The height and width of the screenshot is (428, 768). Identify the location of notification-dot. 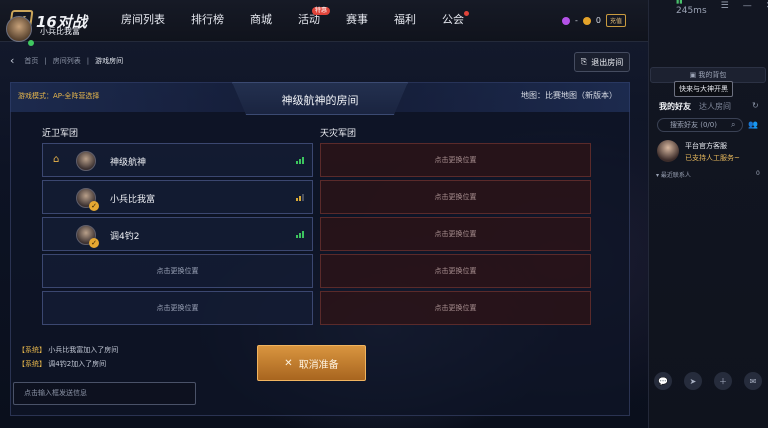
(466, 13).